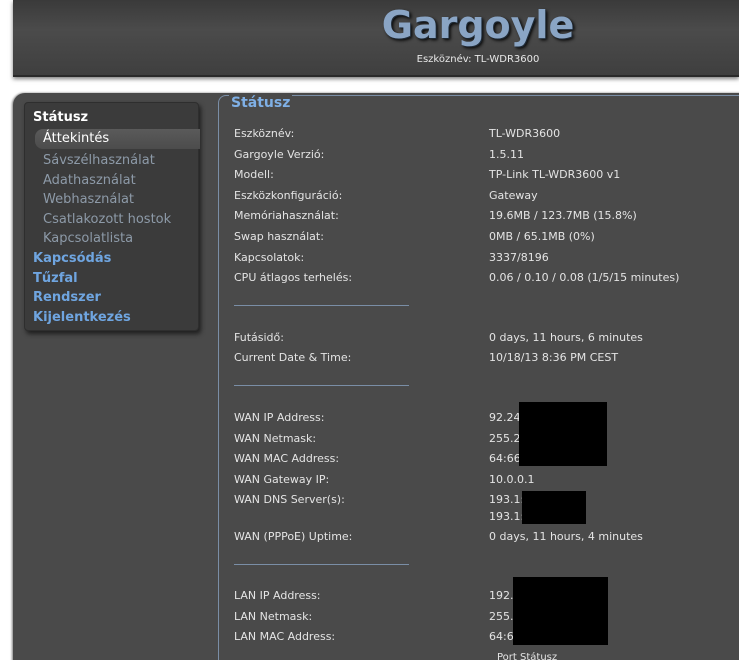 This screenshot has height=660, width=739. I want to click on memory-value: 19.6MB / 123.7MB (15.8%), so click(563, 215).